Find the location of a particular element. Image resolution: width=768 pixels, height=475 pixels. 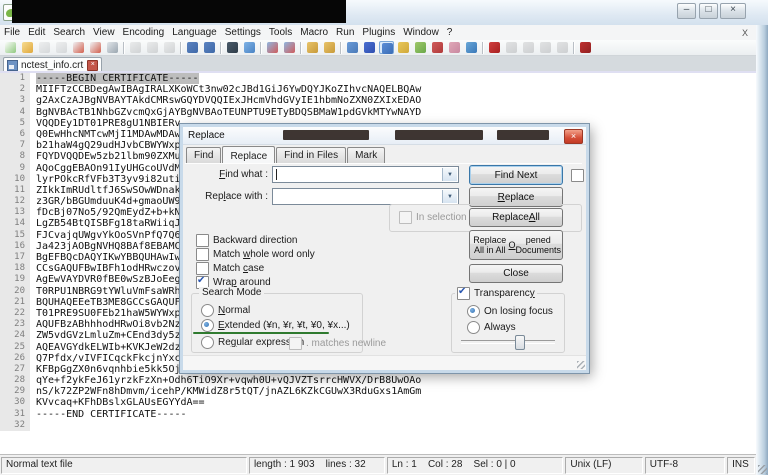

spell-check-abc-icon is located at coordinates (585, 47).